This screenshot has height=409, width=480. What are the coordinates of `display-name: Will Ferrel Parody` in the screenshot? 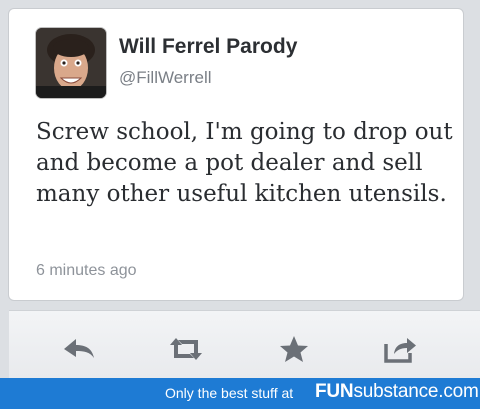 It's located at (208, 47).